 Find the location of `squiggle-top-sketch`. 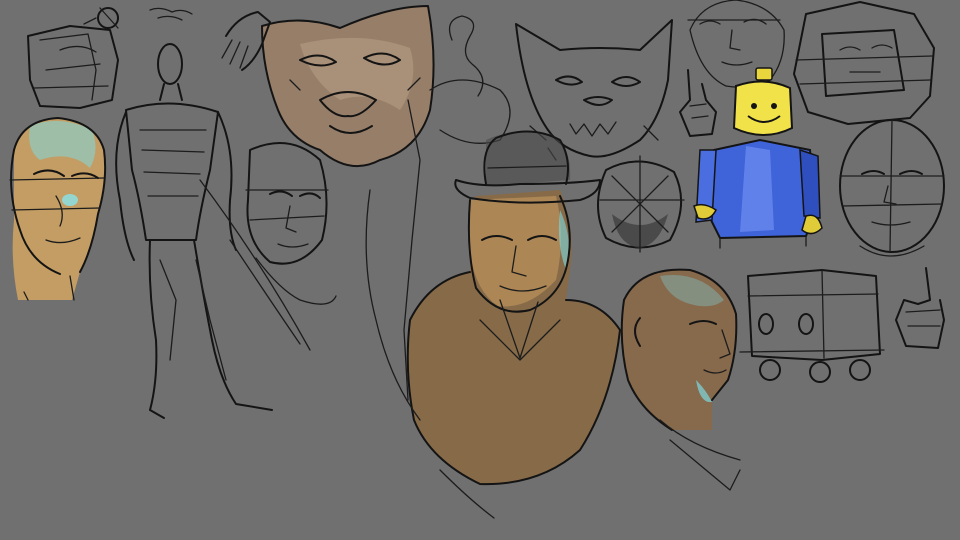

squiggle-top-sketch is located at coordinates (171, 14).